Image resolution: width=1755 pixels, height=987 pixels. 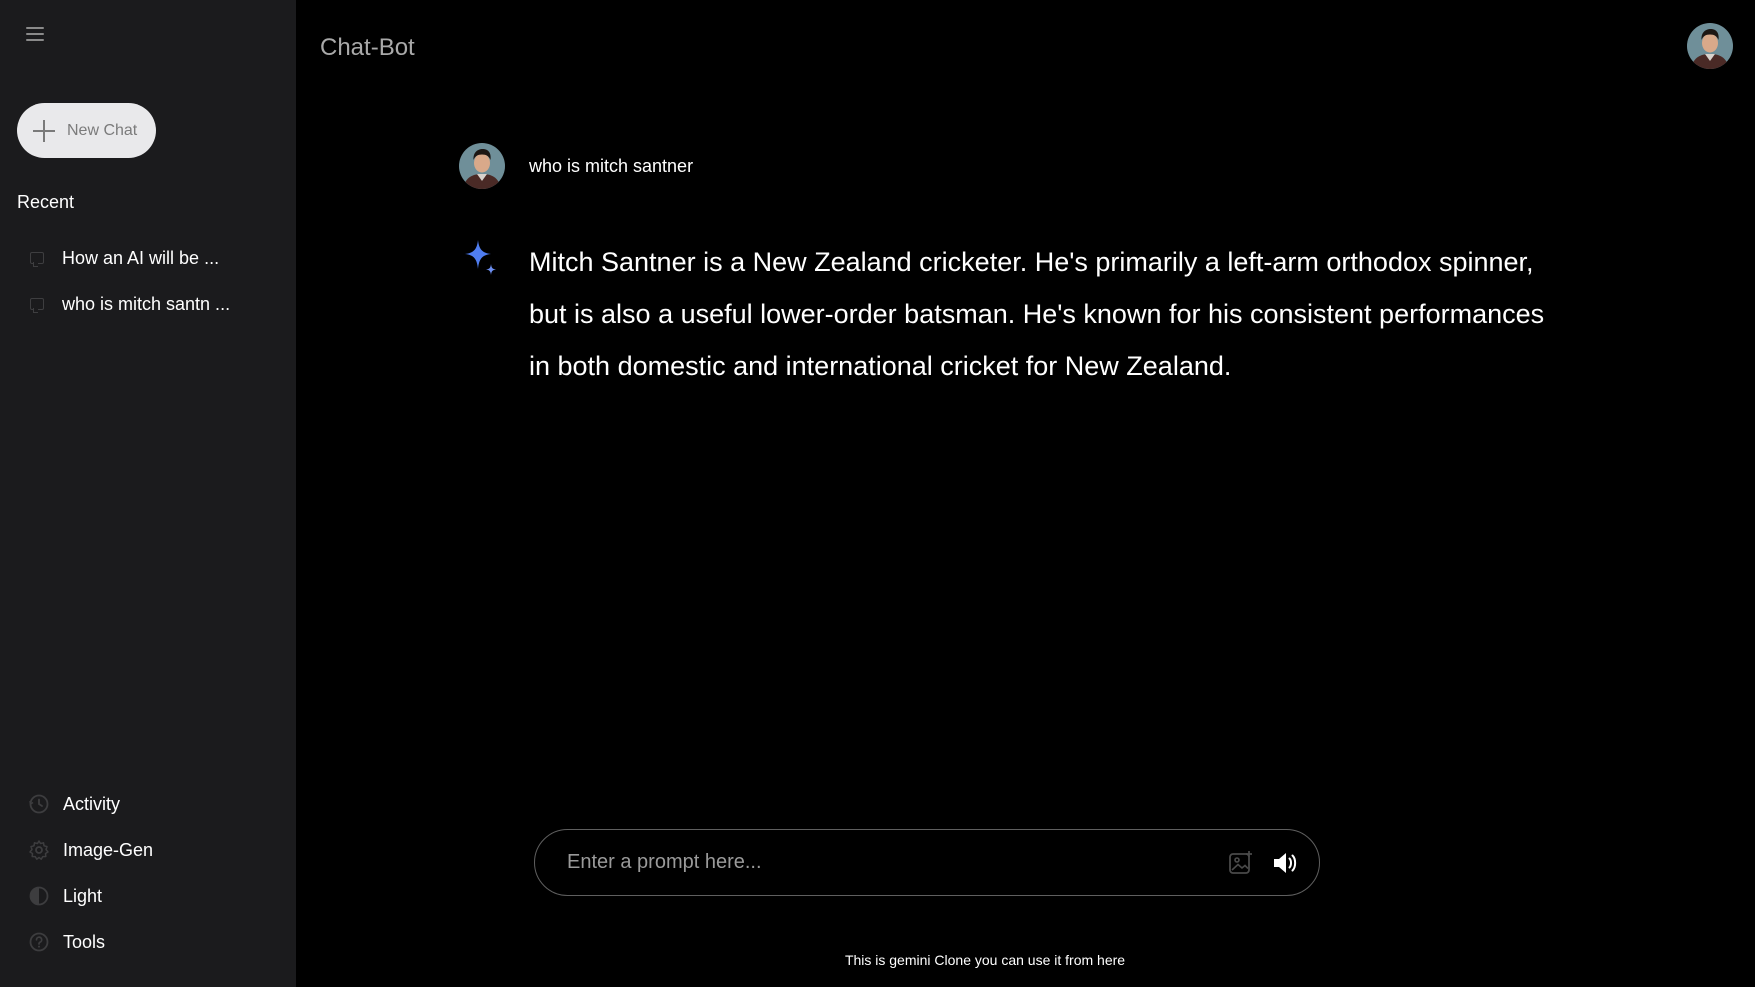 What do you see at coordinates (102, 130) in the screenshot?
I see `new-chat-label: New Chat` at bounding box center [102, 130].